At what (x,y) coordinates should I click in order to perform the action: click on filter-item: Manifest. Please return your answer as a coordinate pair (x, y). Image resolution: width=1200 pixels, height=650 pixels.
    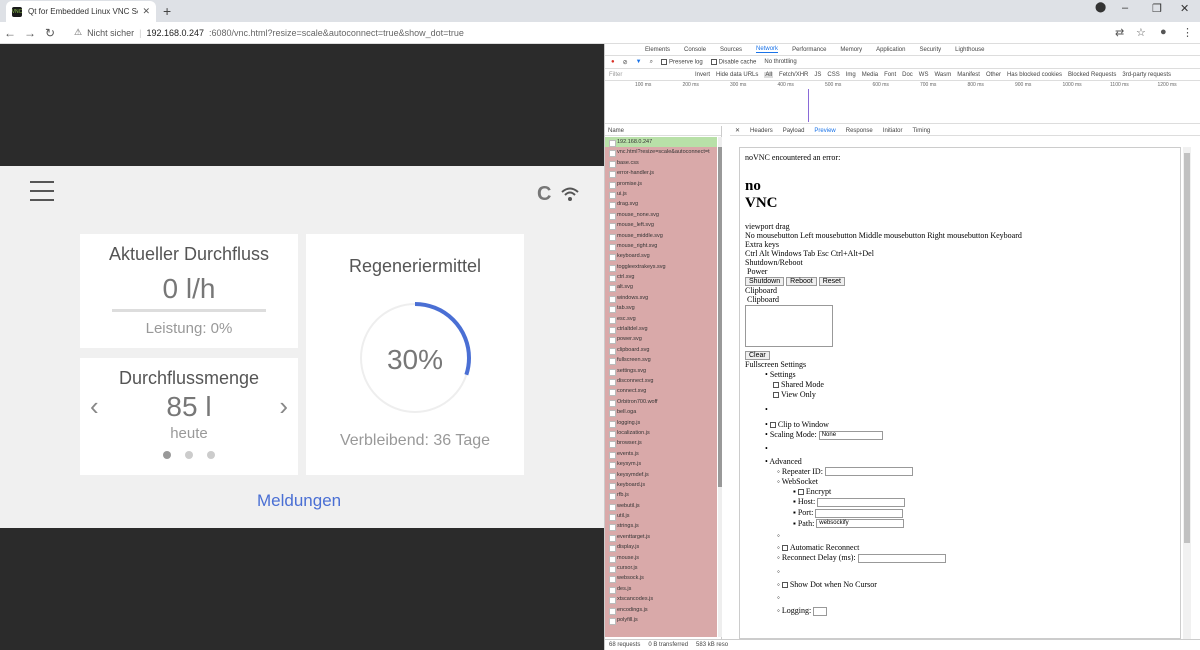
    Looking at the image, I should click on (968, 75).